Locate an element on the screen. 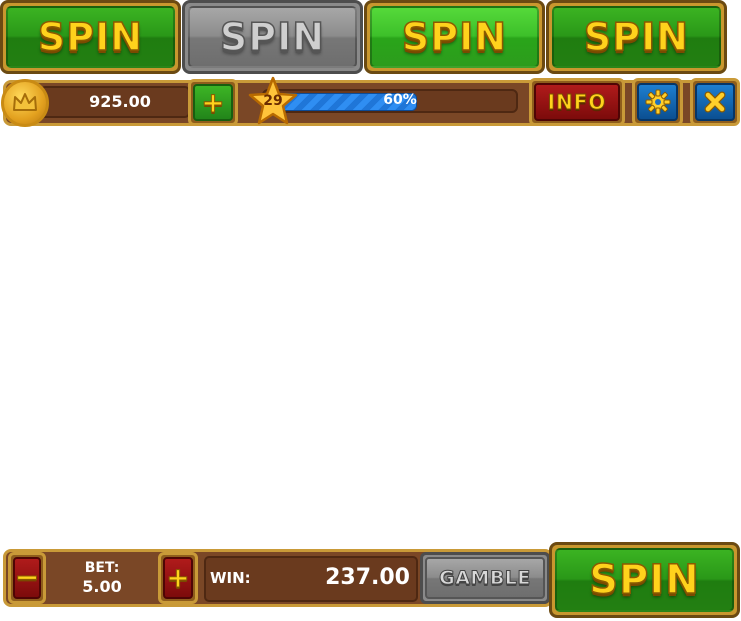 Image resolution: width=741 pixels, height=621 pixels. info-button-face: INFO is located at coordinates (577, 102).